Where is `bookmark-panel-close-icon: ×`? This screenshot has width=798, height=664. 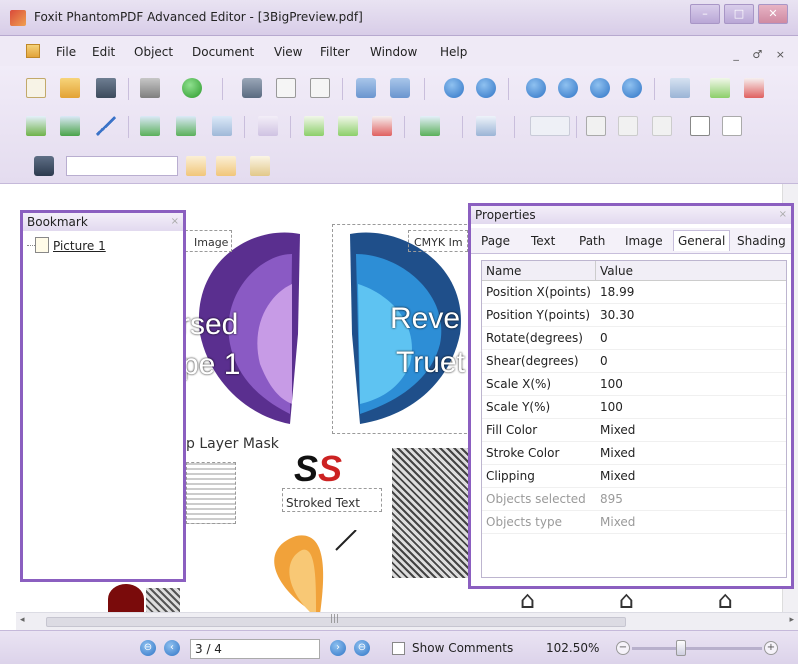
bookmark-panel-close-icon: × is located at coordinates (175, 222).